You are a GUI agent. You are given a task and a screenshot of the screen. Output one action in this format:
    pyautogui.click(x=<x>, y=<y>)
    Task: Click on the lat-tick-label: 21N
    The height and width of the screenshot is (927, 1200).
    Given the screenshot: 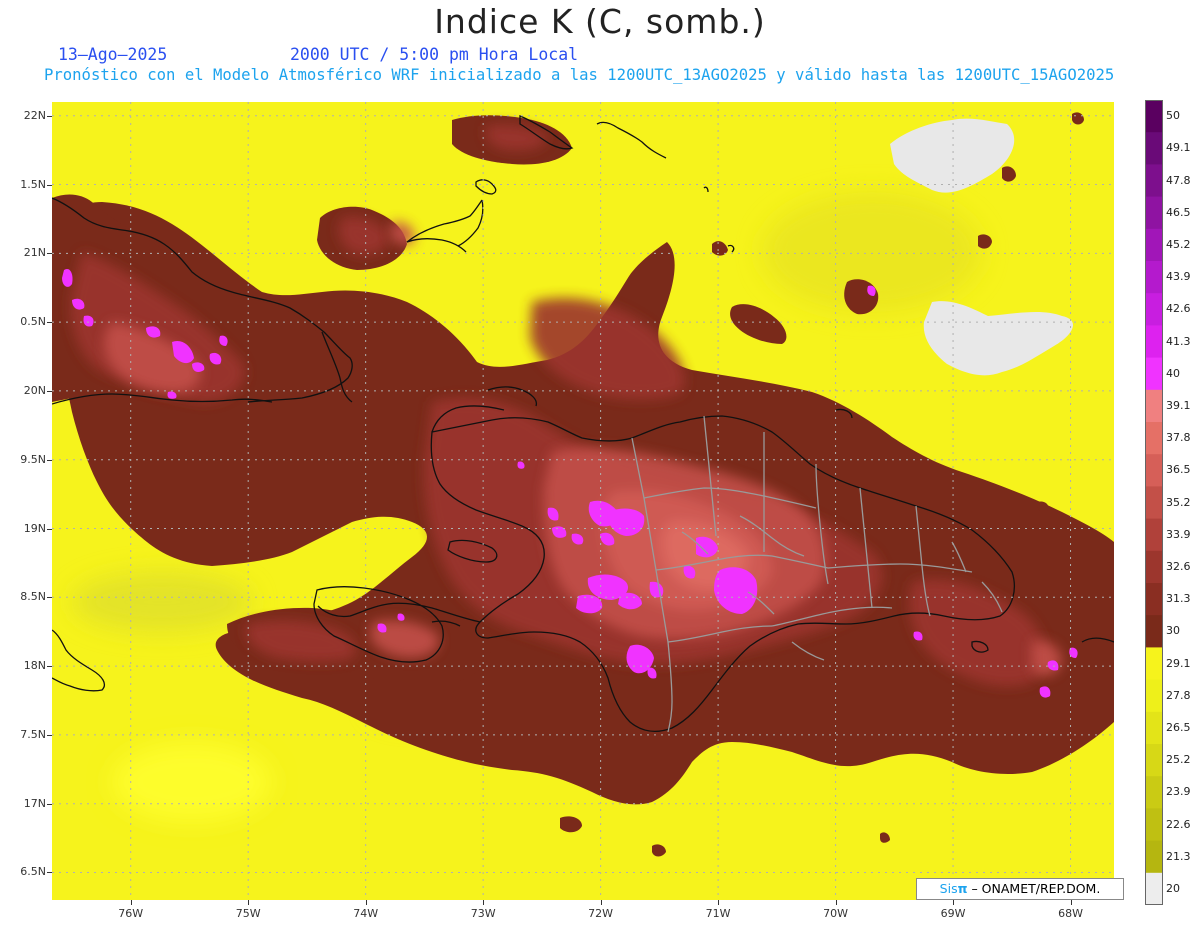 What is the action you would take?
    pyautogui.click(x=34, y=253)
    